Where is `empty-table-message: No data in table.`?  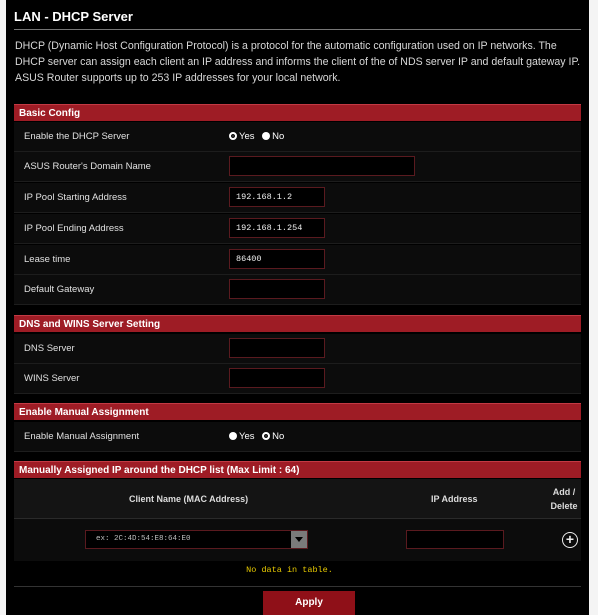
empty-table-message: No data in table. is located at coordinates (289, 570).